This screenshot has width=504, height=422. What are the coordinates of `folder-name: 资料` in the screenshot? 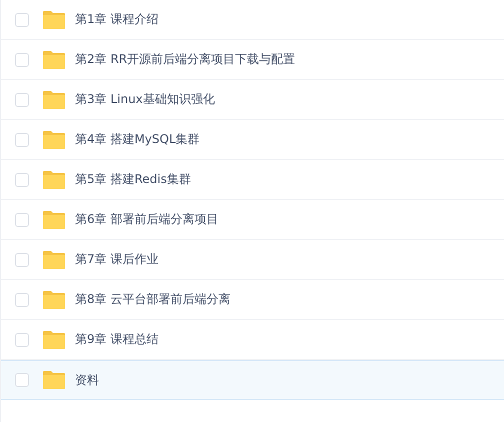 It's located at (87, 380).